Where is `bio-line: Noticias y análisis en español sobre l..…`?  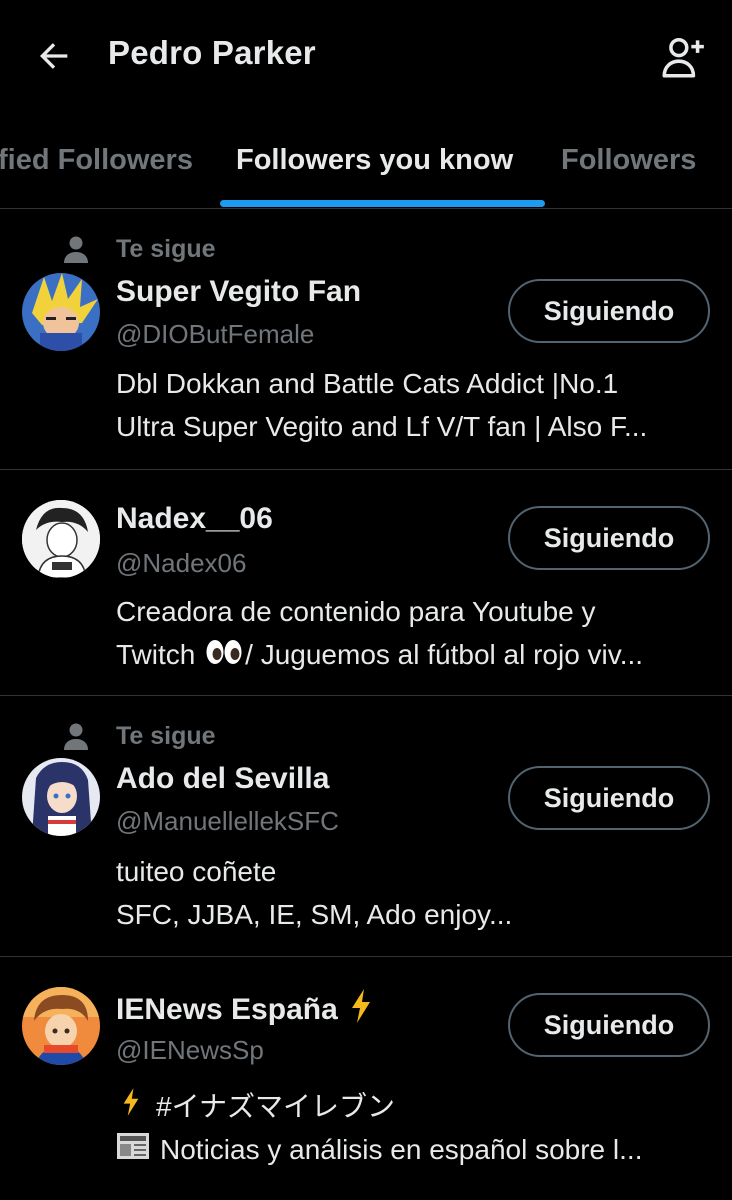
bio-line: Noticias y análisis en español sobre l..… is located at coordinates (416, 1150).